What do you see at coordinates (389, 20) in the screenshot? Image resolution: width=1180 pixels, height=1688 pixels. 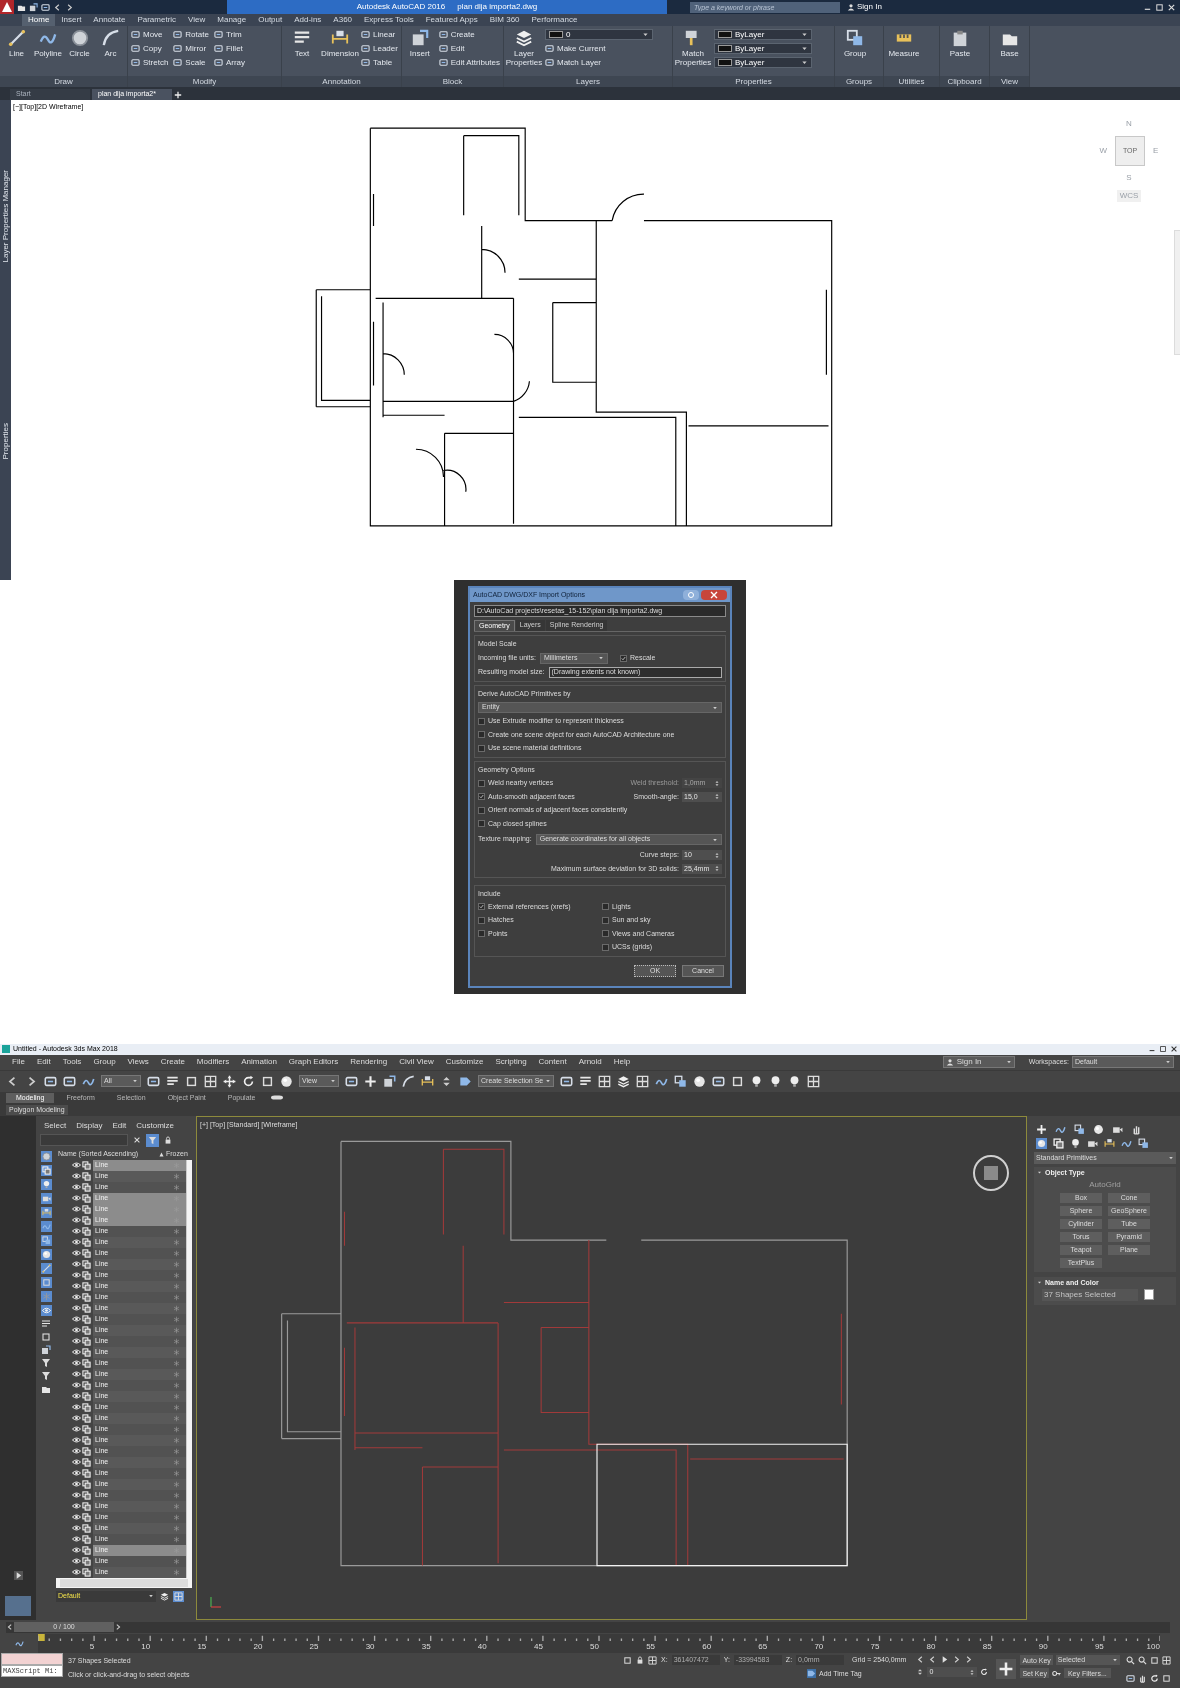 I see `ribbon-tab: Express Tools` at bounding box center [389, 20].